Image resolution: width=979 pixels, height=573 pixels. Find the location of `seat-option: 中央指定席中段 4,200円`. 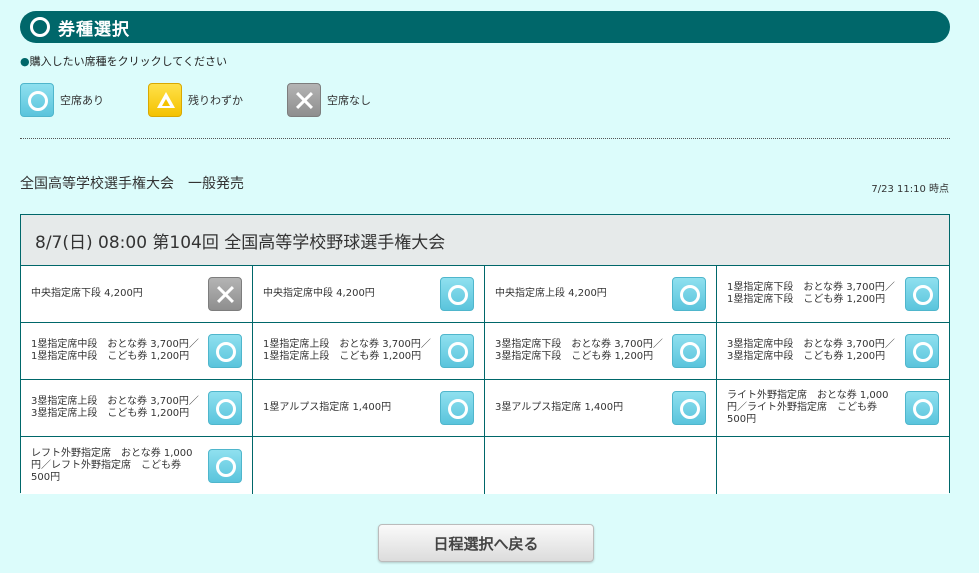

seat-option: 中央指定席中段 4,200円 is located at coordinates (369, 294).